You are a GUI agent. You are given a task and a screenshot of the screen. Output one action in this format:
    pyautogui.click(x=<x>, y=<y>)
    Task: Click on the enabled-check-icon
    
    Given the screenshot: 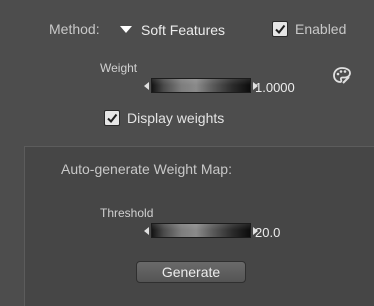 What is the action you would take?
    pyautogui.click(x=280, y=29)
    